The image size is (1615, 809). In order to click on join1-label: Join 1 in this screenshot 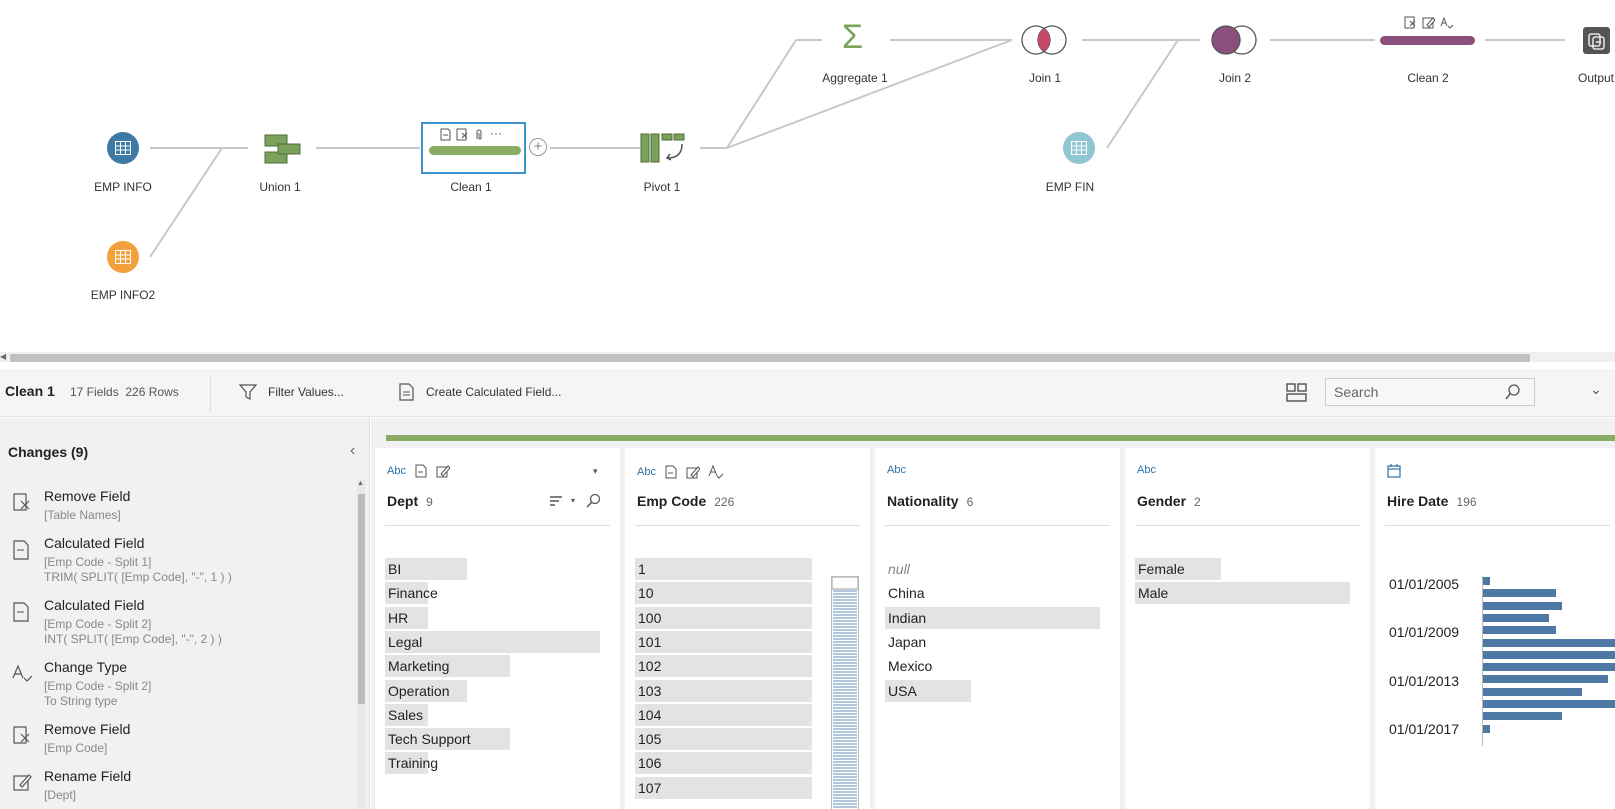, I will do `click(1045, 78)`.